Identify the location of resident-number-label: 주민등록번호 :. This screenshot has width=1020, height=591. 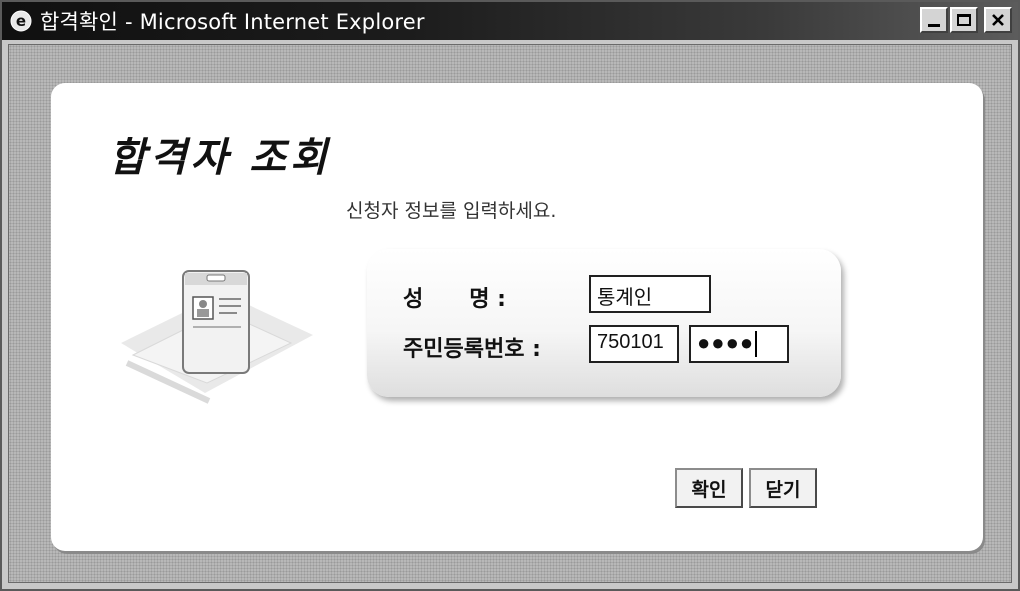
(472, 349).